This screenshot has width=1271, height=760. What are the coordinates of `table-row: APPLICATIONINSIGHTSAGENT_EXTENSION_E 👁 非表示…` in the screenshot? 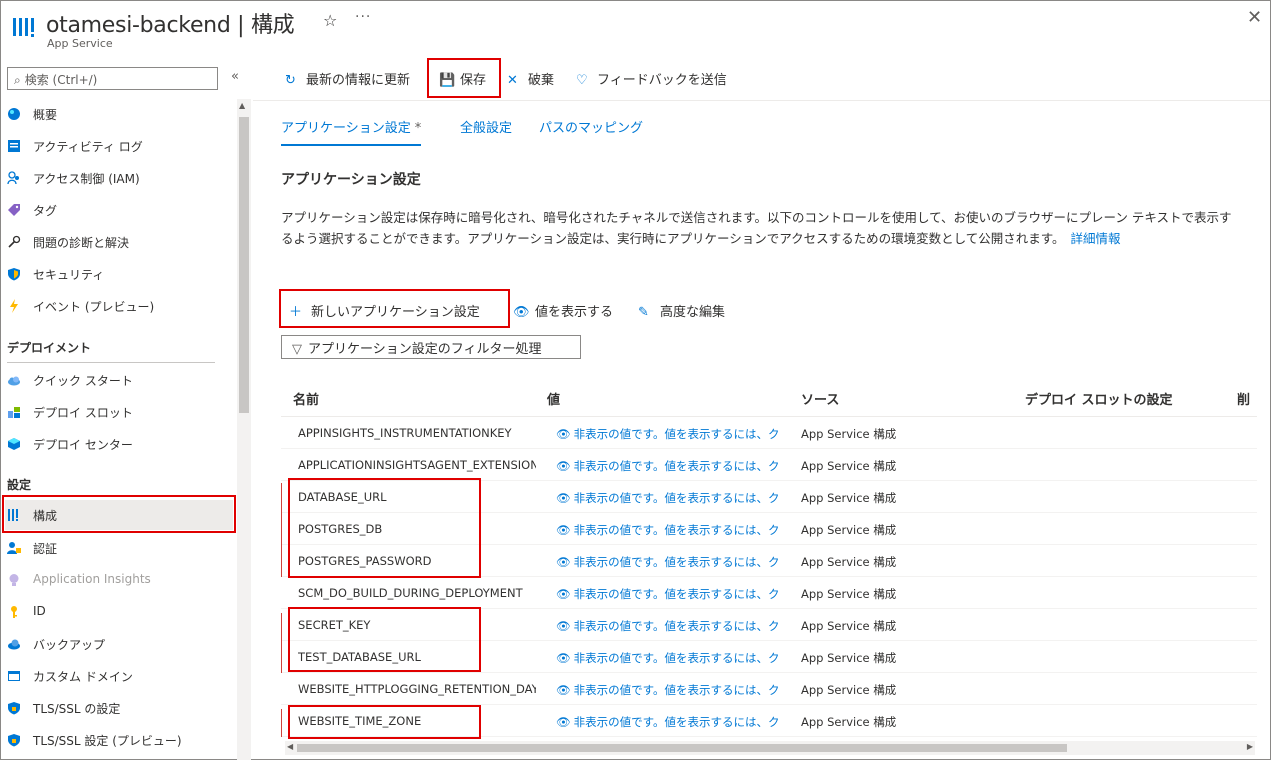 It's located at (769, 465).